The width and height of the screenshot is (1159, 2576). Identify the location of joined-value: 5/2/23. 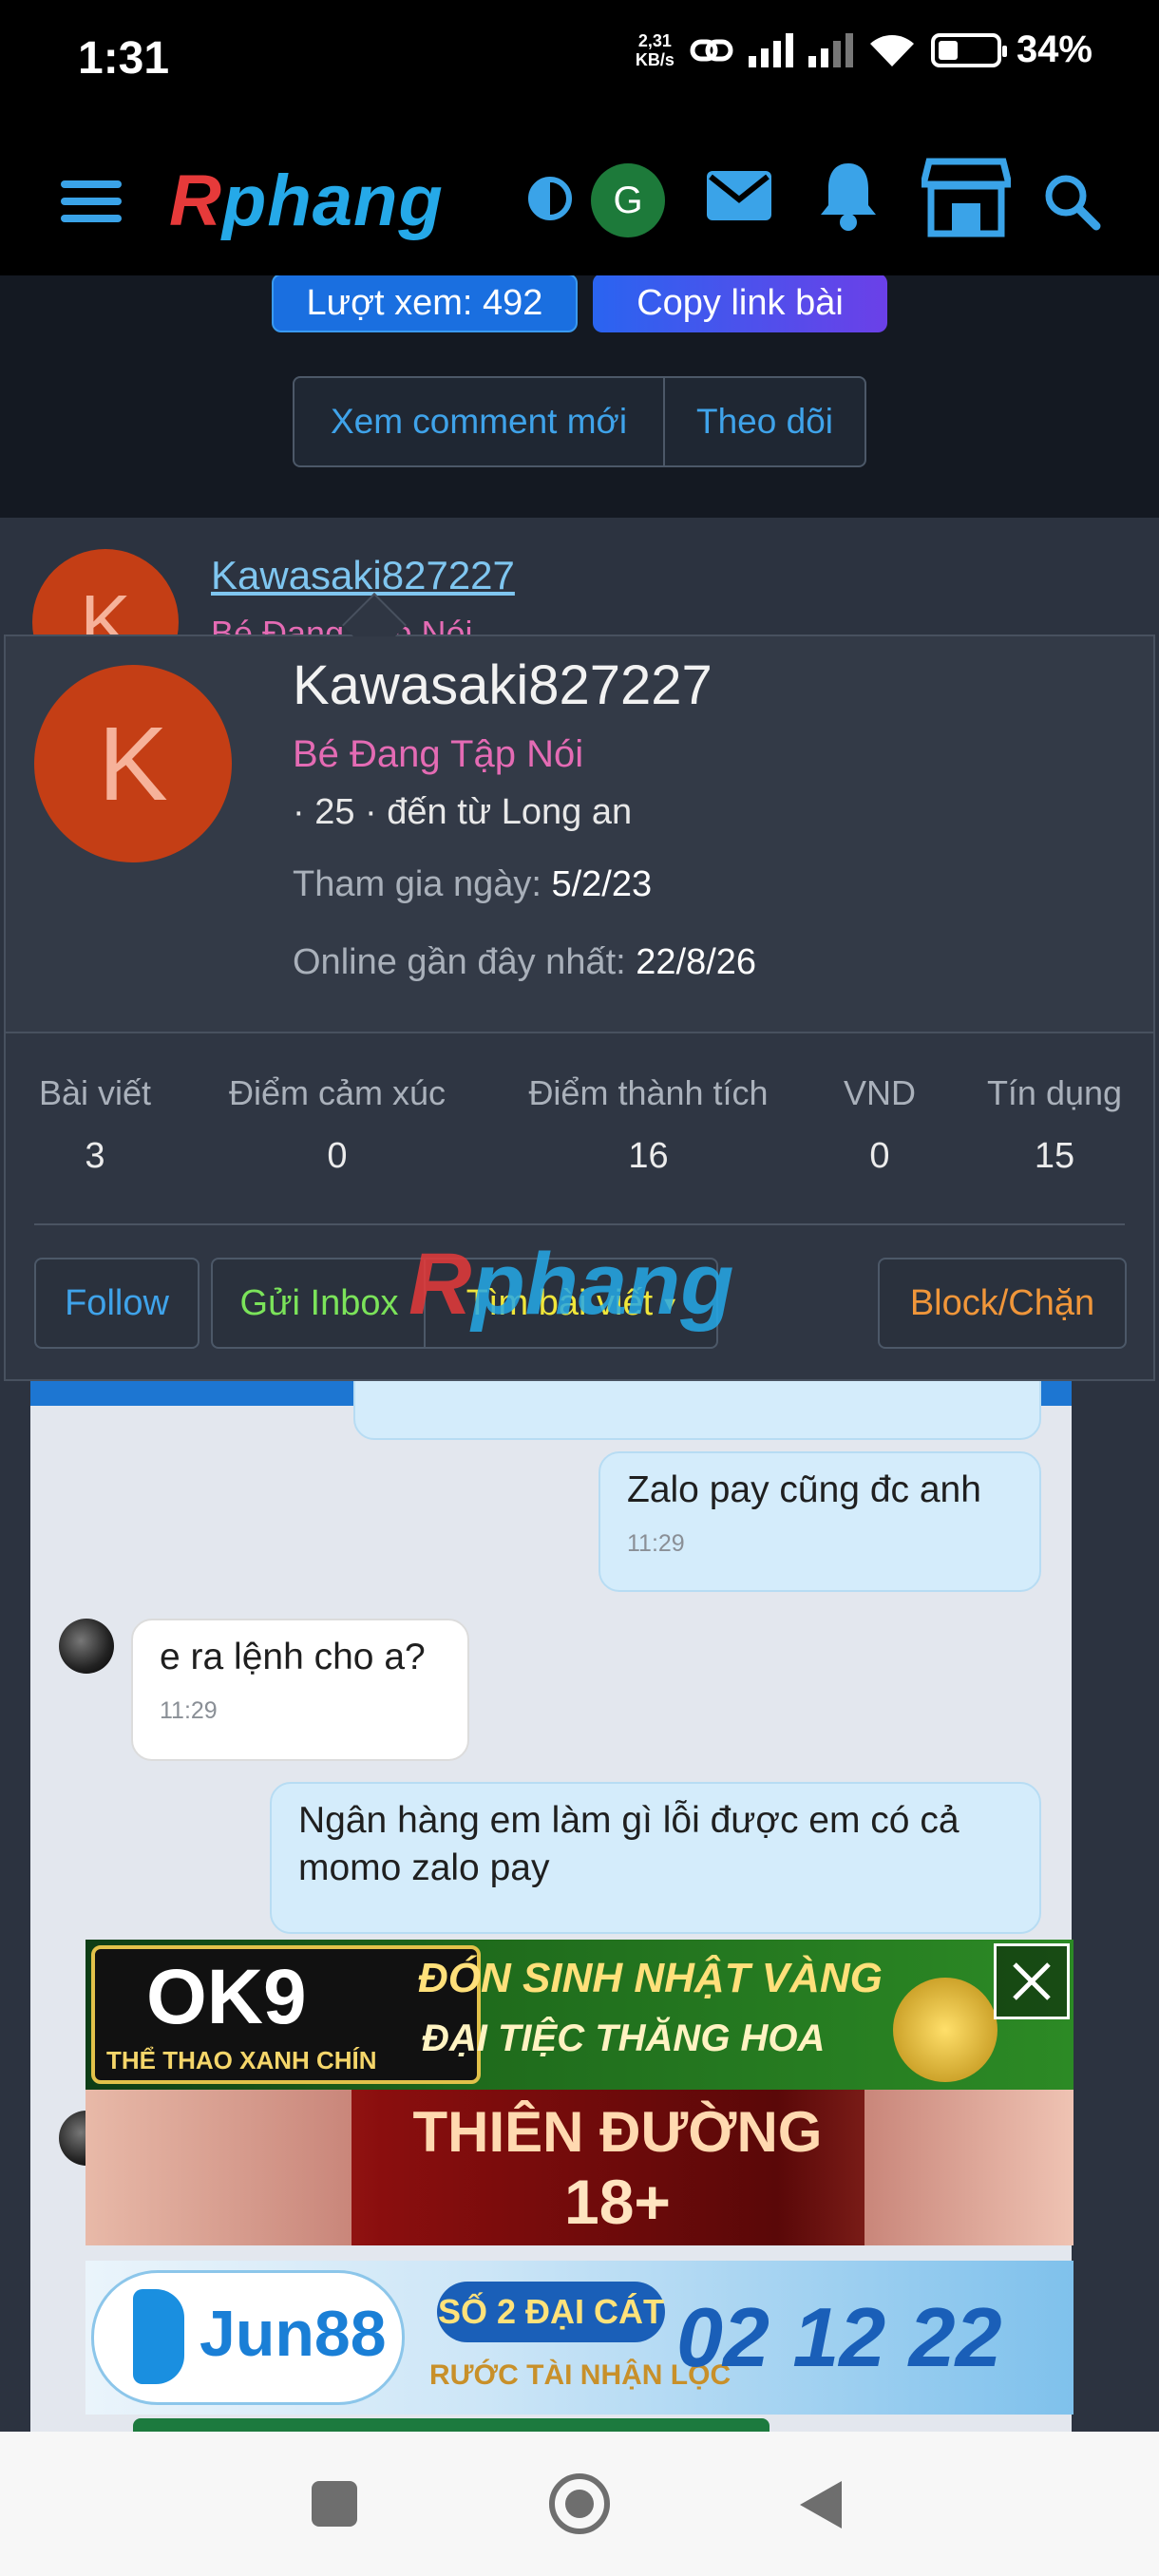
(602, 884).